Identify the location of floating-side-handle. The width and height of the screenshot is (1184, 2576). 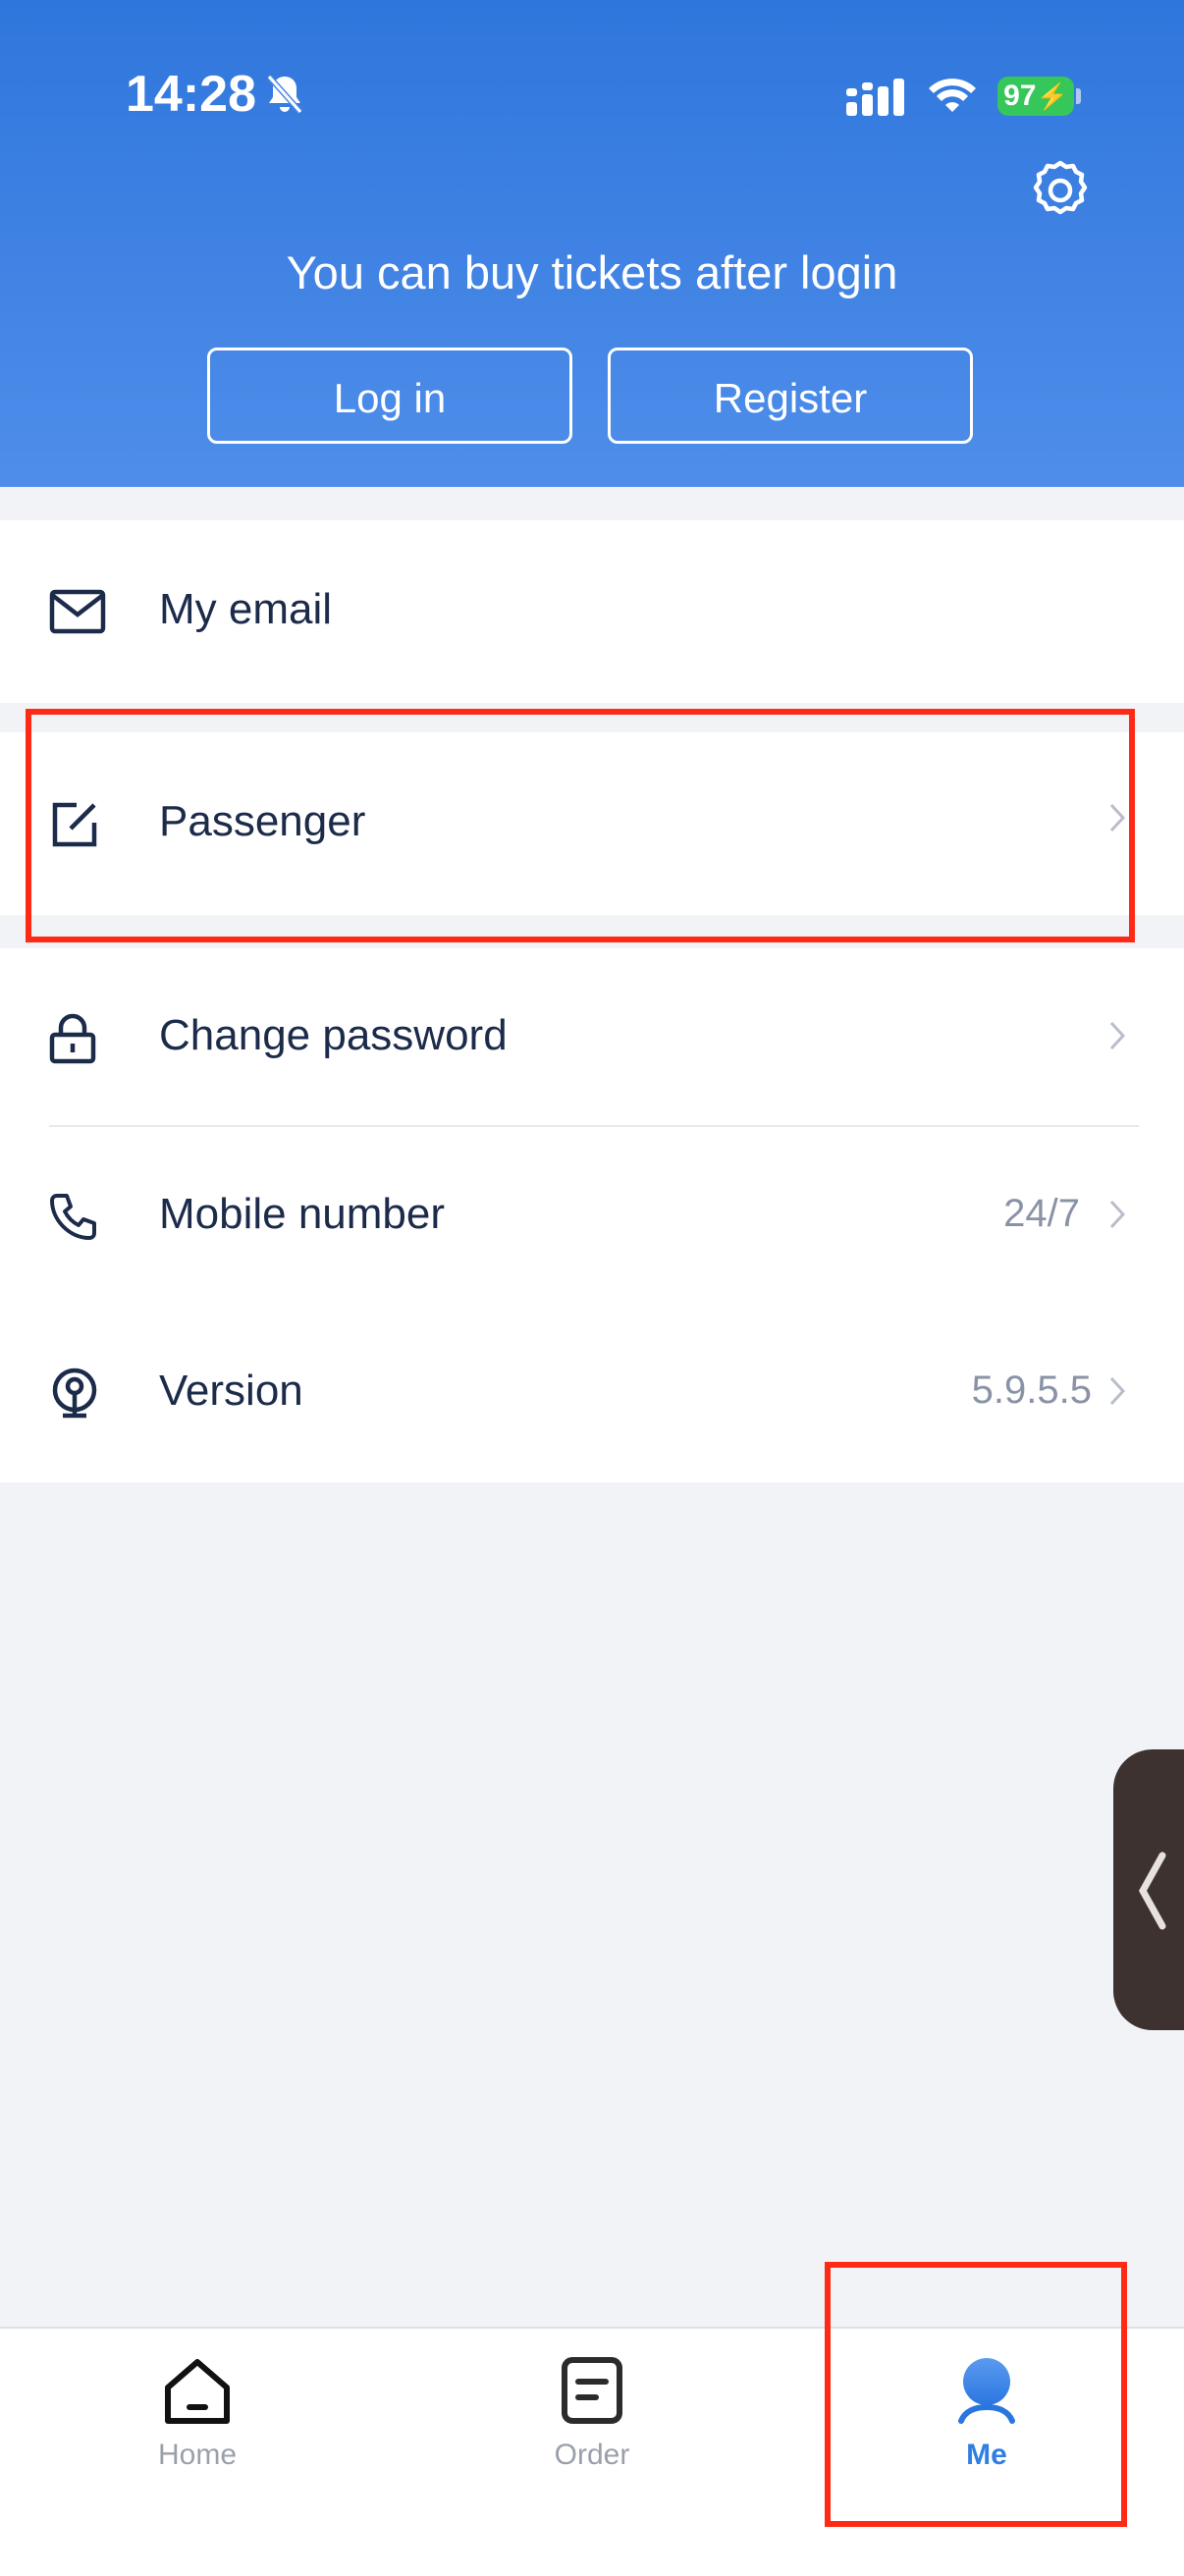
(1148, 1889).